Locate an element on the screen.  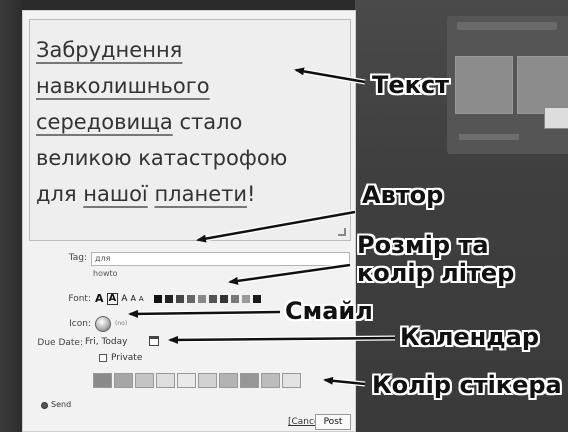
annotation-size-color-line2: колір літер is located at coordinates (436, 273).